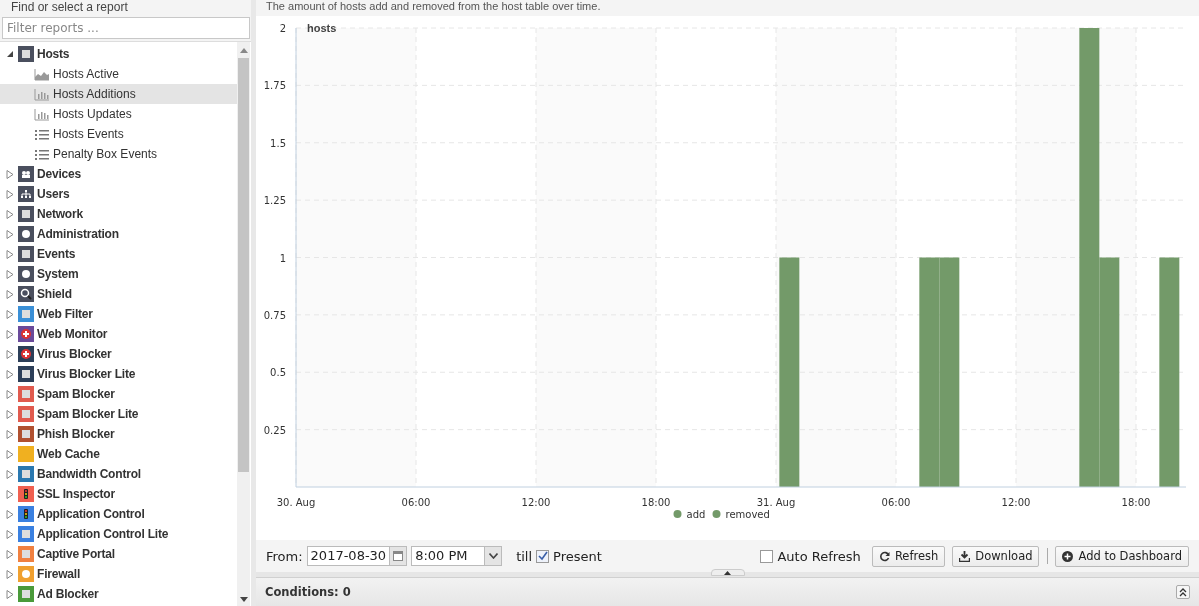 This screenshot has width=1199, height=606. I want to click on y-tick-label: 0.25, so click(274, 430).